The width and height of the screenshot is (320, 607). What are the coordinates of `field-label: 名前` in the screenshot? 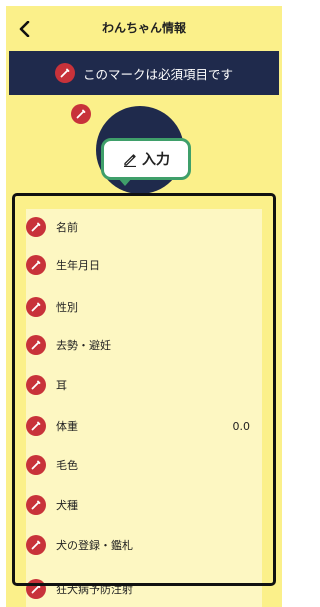 It's located at (67, 227).